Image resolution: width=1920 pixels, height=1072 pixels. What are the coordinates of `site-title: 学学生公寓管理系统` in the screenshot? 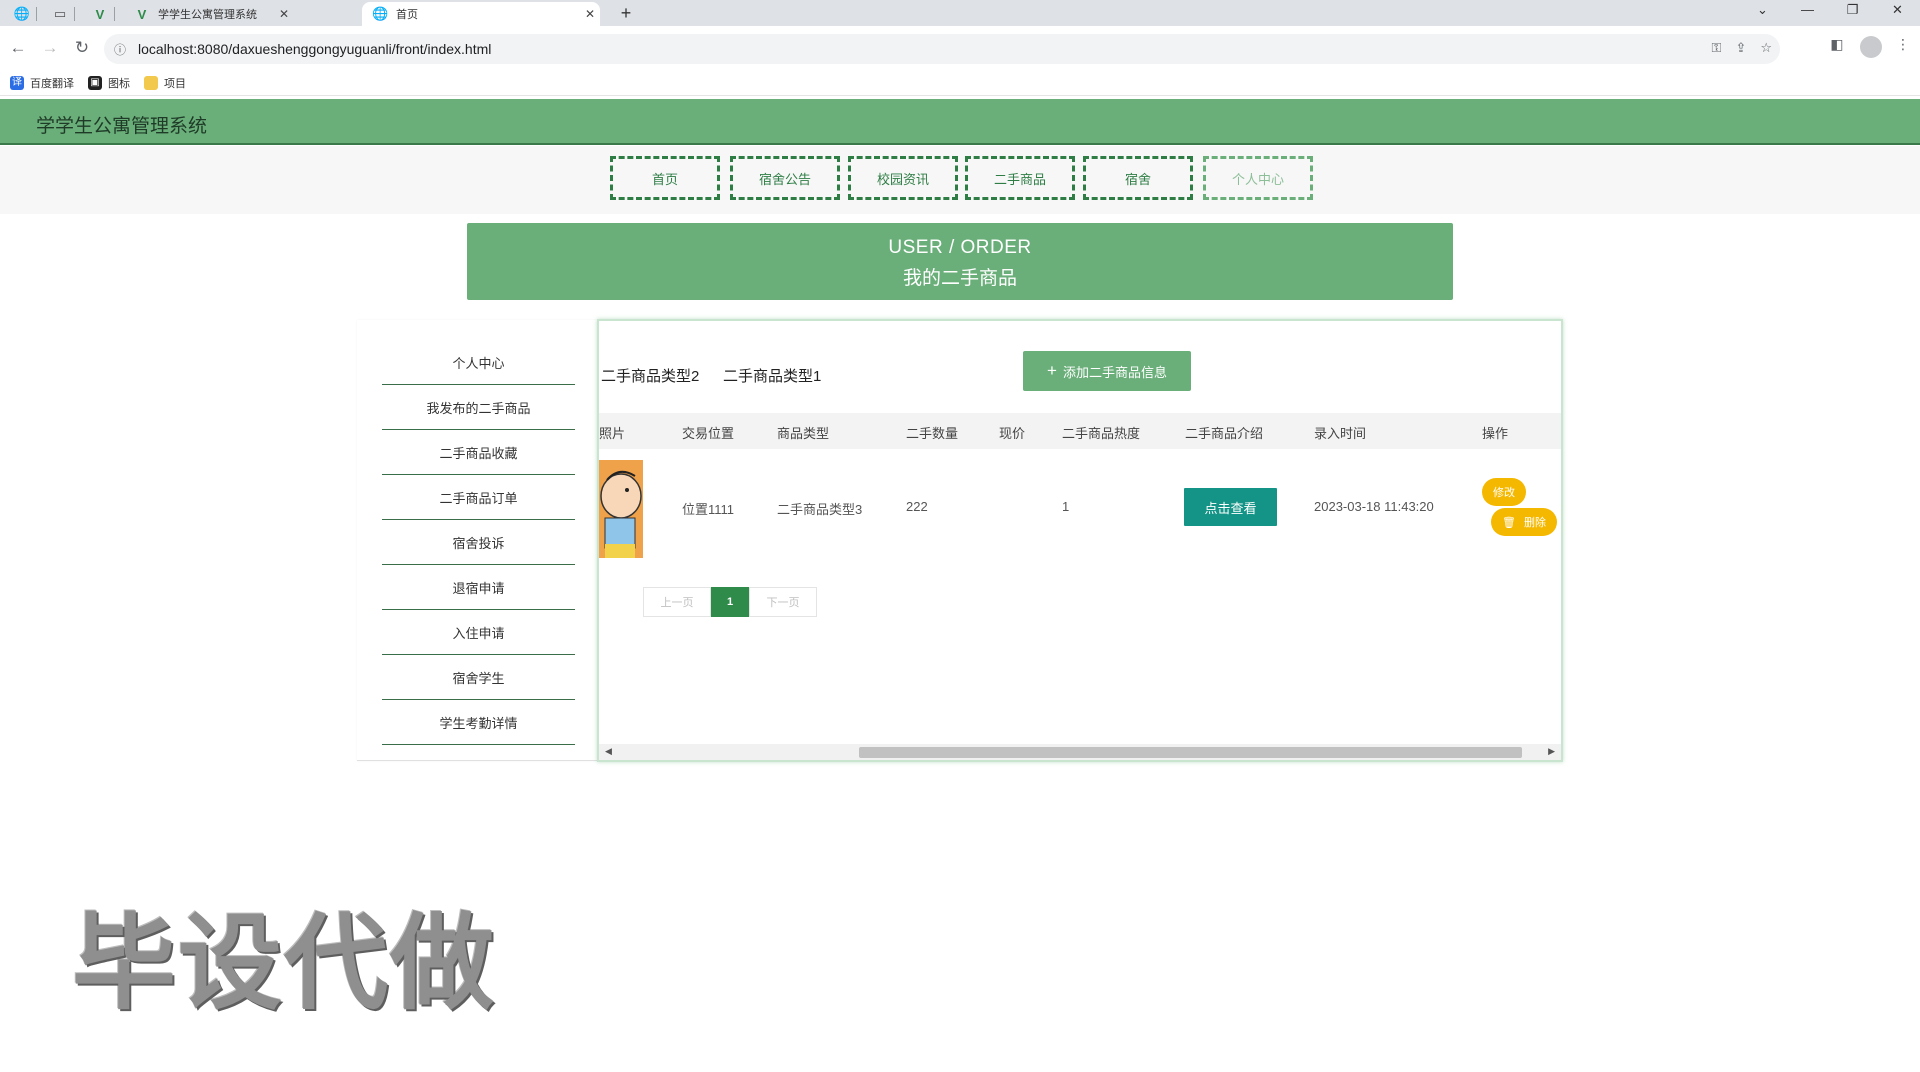 It's located at (122, 126).